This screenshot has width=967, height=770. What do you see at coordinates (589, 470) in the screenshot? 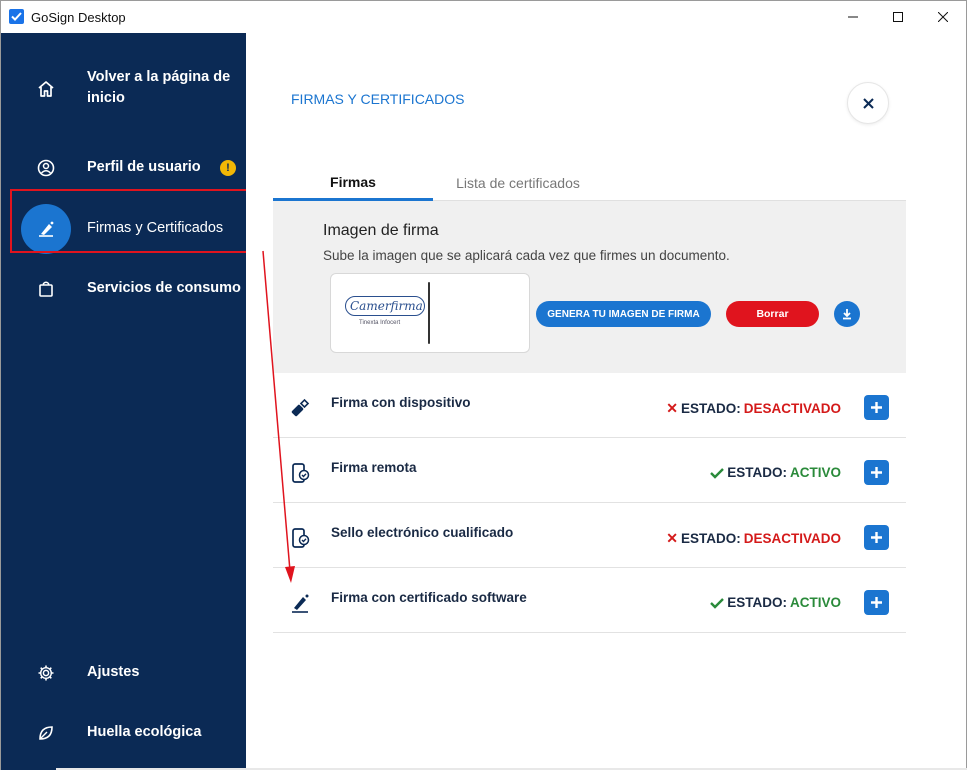
I see `list-item-remote-signature: Firma remota ESTADO: ACTIVO` at bounding box center [589, 470].